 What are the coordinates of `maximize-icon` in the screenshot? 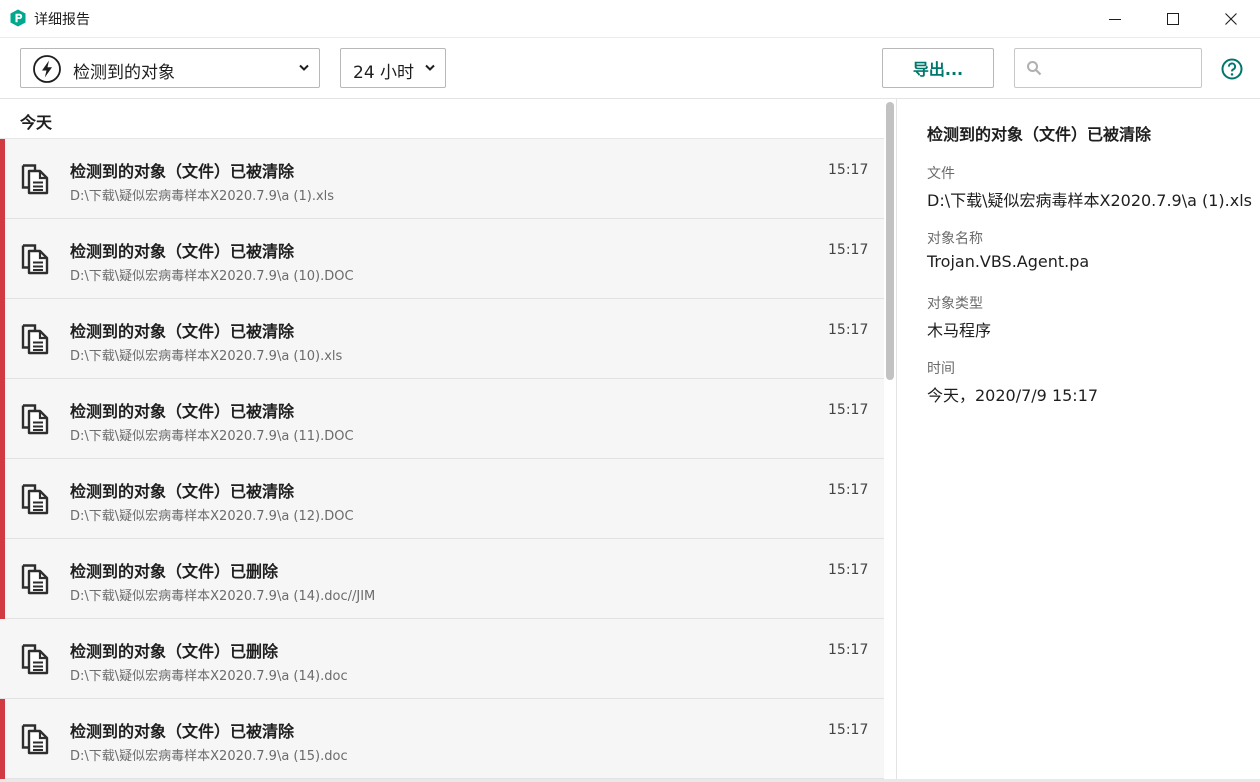 It's located at (1173, 18).